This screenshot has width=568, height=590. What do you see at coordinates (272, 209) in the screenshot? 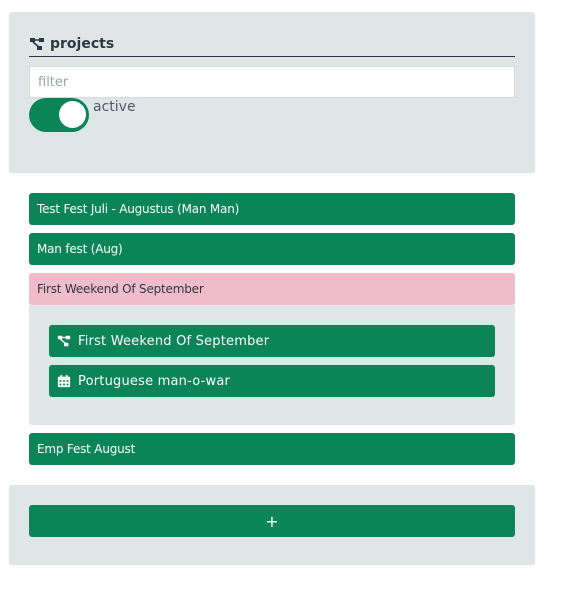
I see `project-item: Test Fest Juli - Augustus (Man Man)` at bounding box center [272, 209].